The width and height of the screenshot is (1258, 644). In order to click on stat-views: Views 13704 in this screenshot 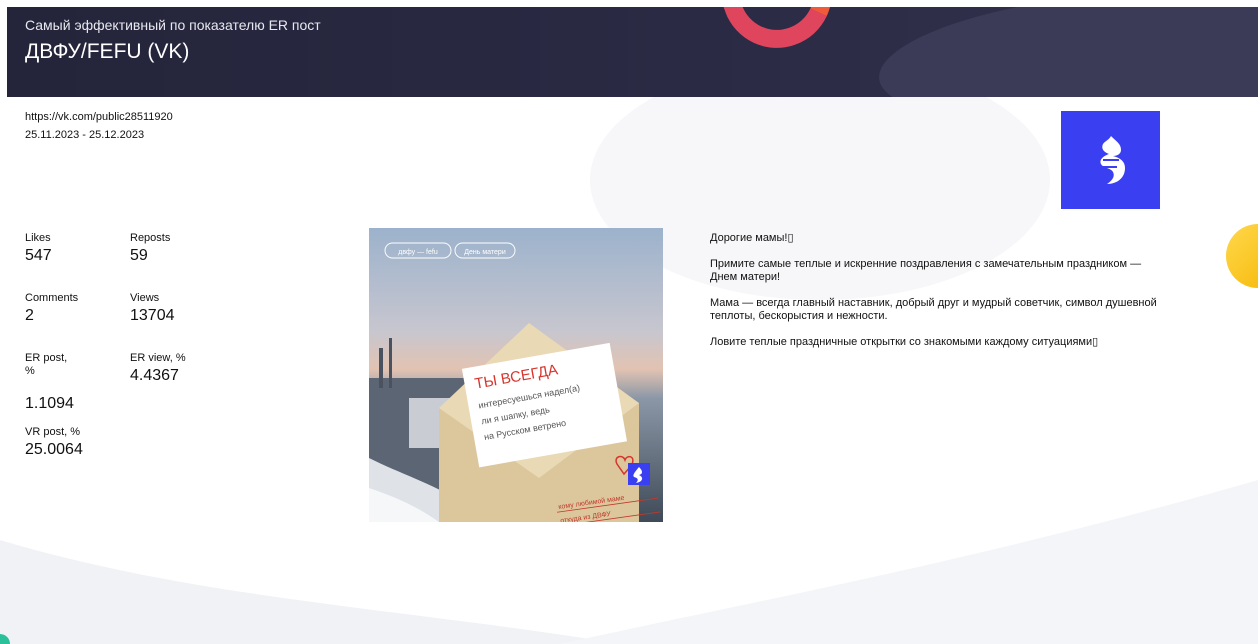, I will do `click(152, 308)`.